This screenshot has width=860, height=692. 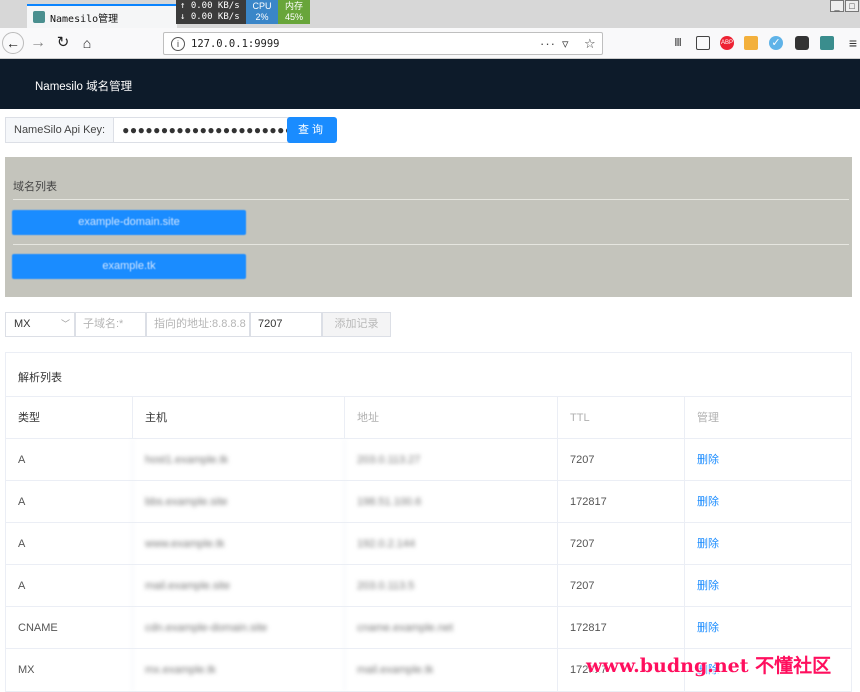 What do you see at coordinates (450, 460) in the screenshot?
I see `record-address: 203.0.113.27` at bounding box center [450, 460].